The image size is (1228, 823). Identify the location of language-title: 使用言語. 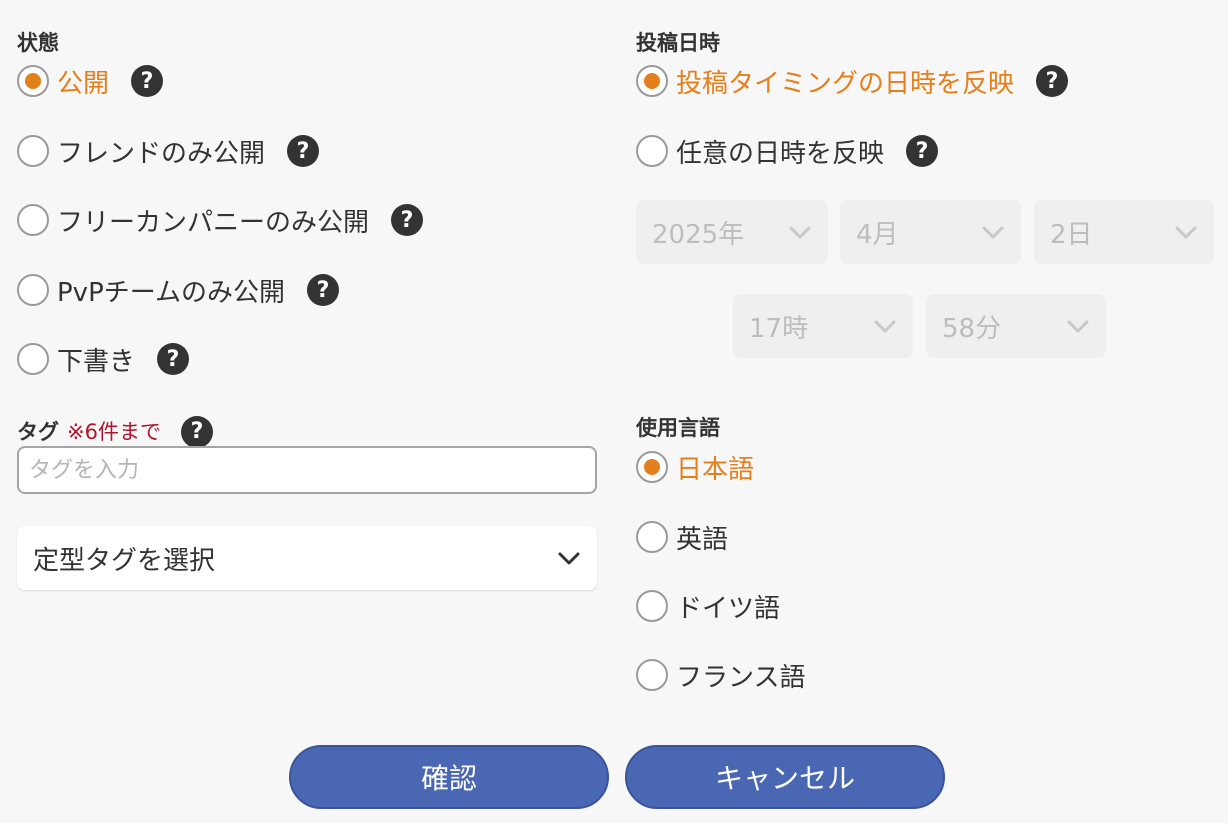
(678, 428).